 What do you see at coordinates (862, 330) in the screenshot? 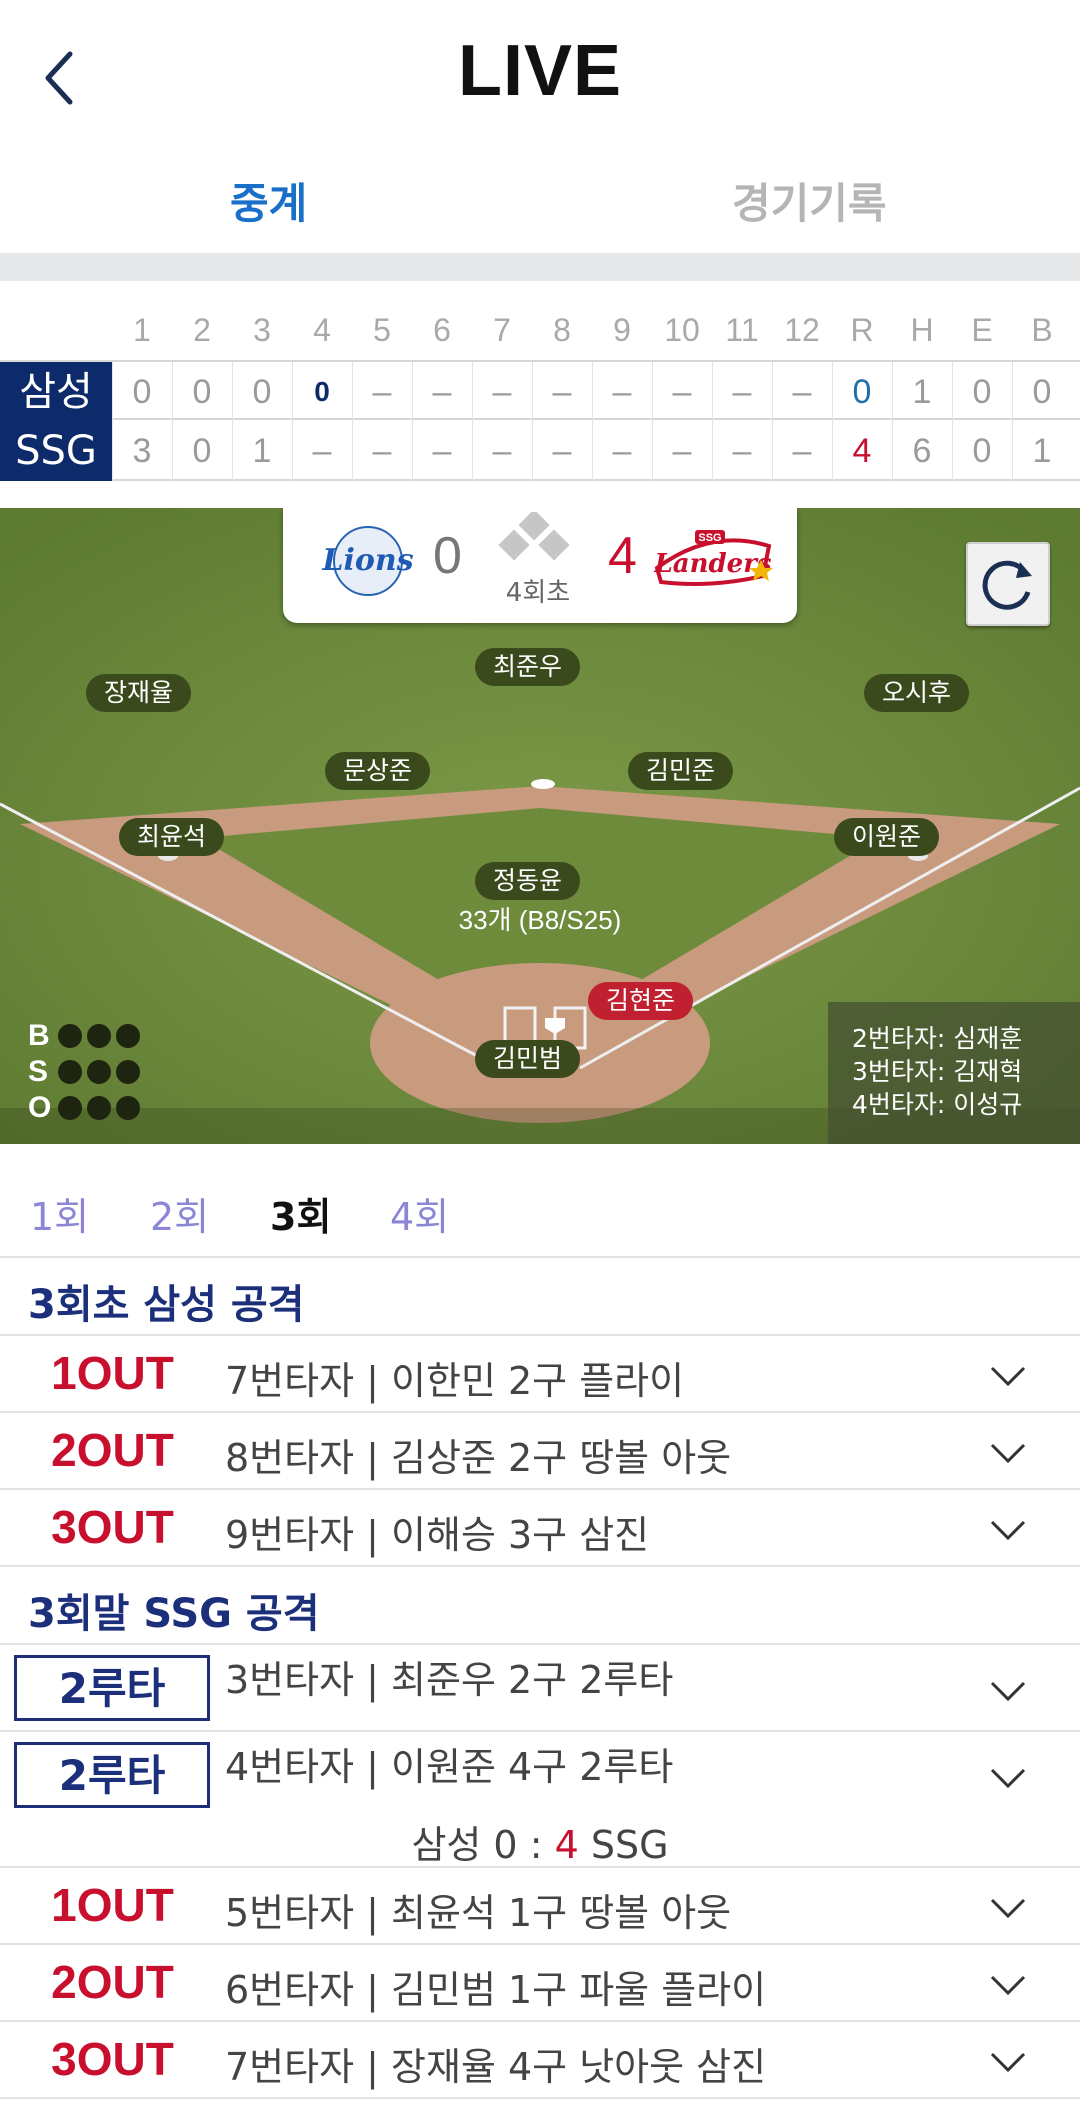
I see `scoreboard-column-header: R` at bounding box center [862, 330].